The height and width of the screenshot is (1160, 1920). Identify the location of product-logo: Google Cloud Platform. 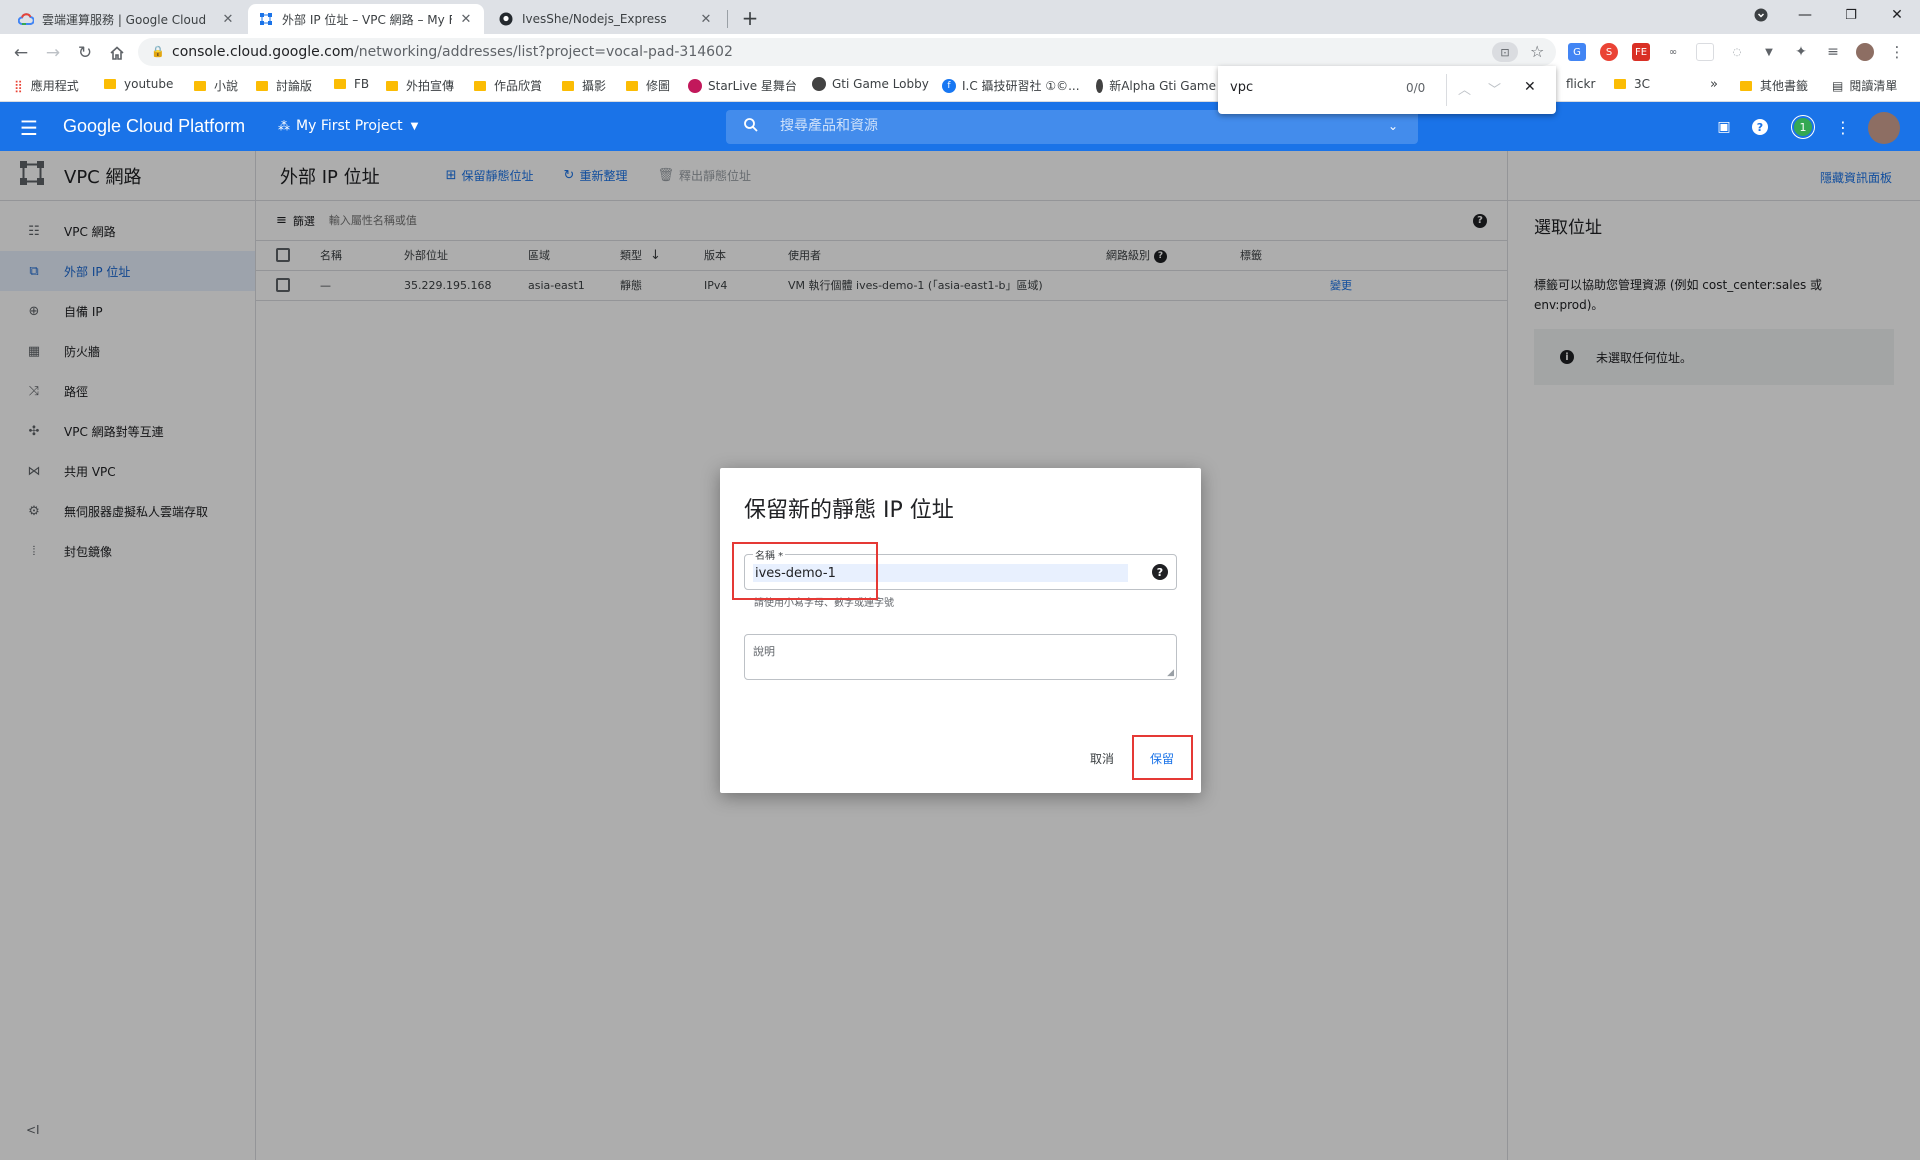
(154, 126).